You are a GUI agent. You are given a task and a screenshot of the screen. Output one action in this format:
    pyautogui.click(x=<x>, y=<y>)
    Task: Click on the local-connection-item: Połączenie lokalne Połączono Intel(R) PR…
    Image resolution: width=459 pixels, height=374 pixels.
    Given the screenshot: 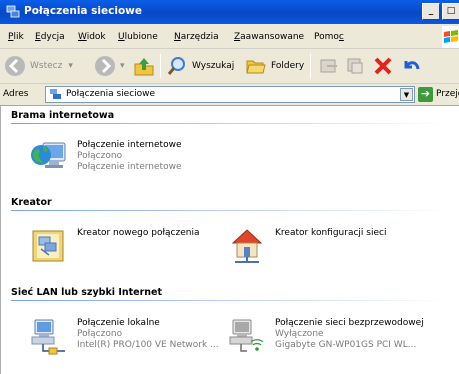 What is the action you would take?
    pyautogui.click(x=129, y=337)
    